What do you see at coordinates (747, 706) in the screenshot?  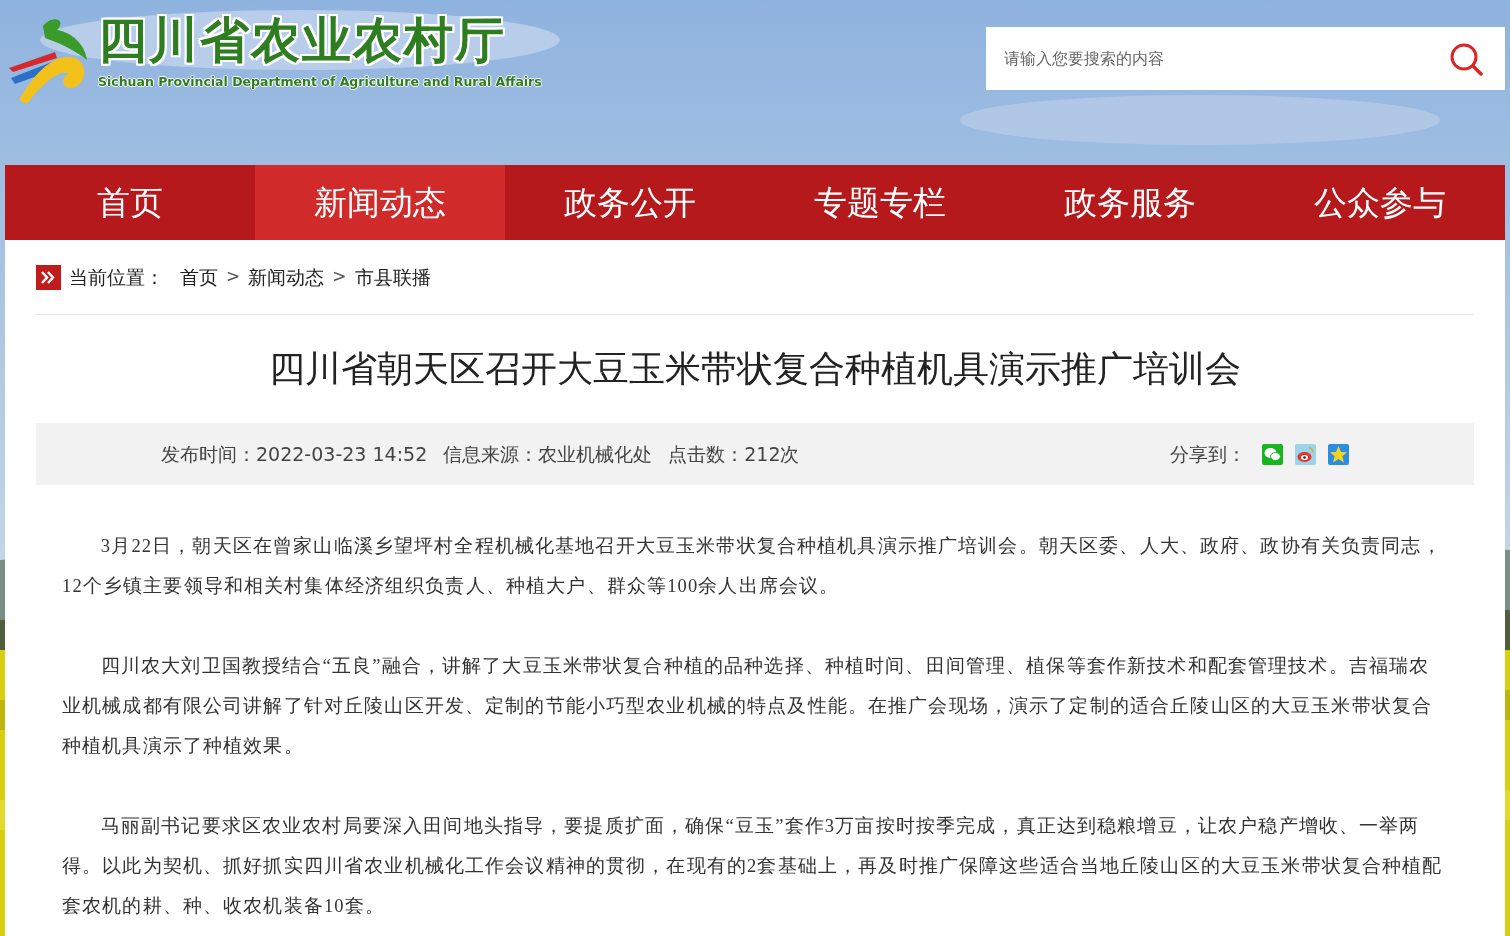 I see `article-paragraph: 四川农大刘卫国教授结合“五良”融合，讲解了大豆玉米带状复合种植的品种选择、种植时间、田间管理、植保等套作新技术和配套管理技术。吉福瑞农业机械成都有限公司讲解了针对丘陵山区开发、定制的节能小巧型农业机械的特点及性能。在推广会现场，演示了定制的适合丘陵山区的大豆玉米带状复合种植机具演示了种植效果。` at bounding box center [747, 706].